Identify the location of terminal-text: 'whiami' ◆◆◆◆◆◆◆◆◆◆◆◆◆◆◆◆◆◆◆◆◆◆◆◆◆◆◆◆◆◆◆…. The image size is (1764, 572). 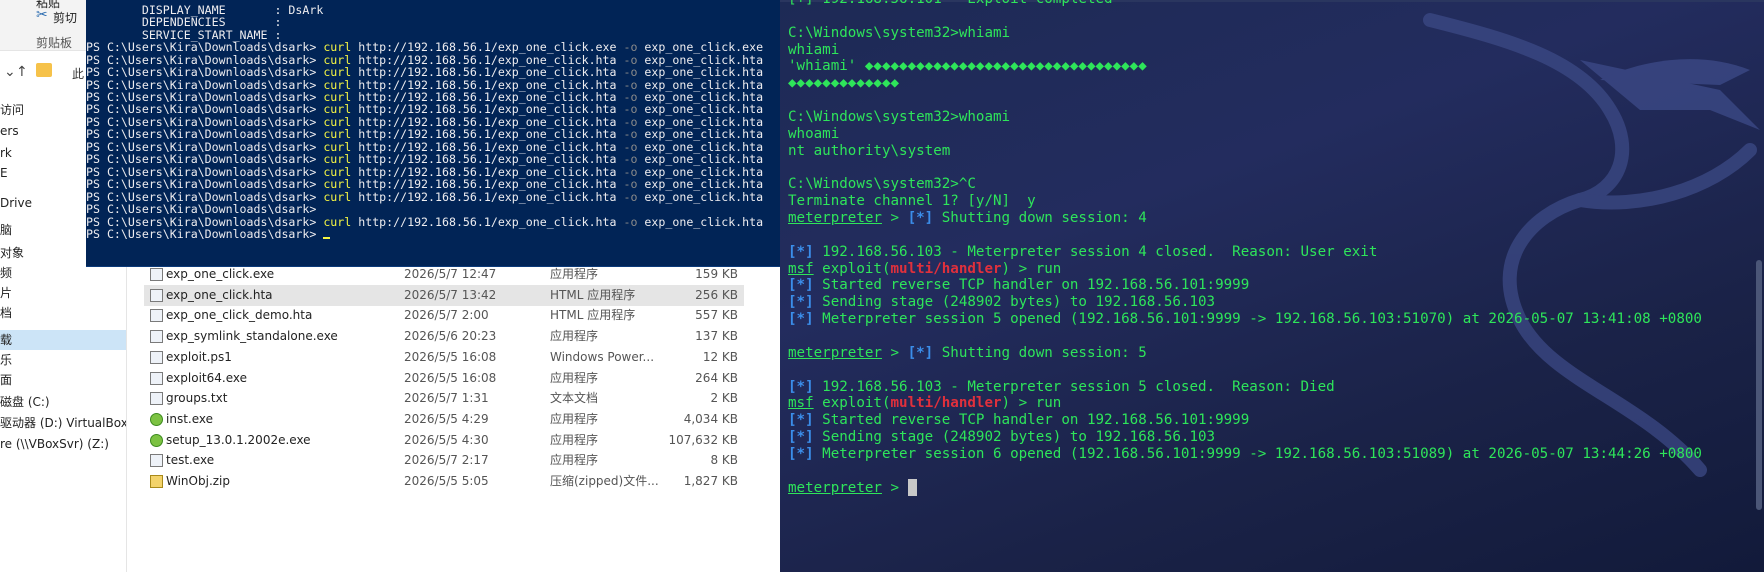
(967, 66).